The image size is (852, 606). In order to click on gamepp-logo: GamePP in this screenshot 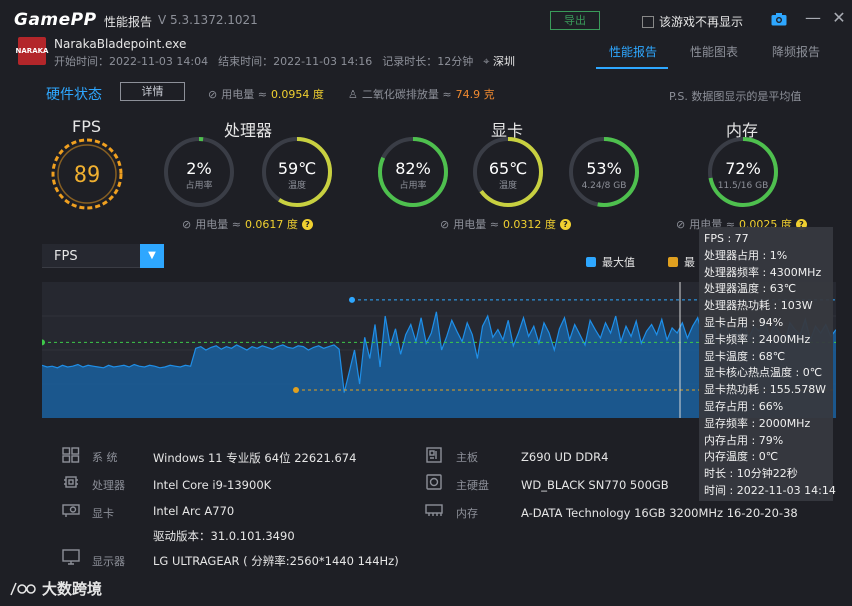, I will do `click(55, 20)`.